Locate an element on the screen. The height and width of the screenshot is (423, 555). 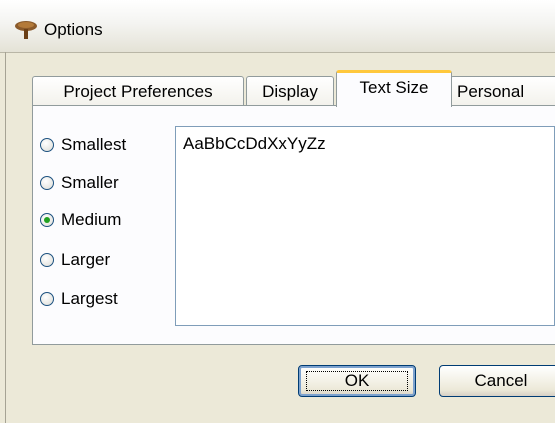
tab-text-size: Text Size is located at coordinates (394, 88).